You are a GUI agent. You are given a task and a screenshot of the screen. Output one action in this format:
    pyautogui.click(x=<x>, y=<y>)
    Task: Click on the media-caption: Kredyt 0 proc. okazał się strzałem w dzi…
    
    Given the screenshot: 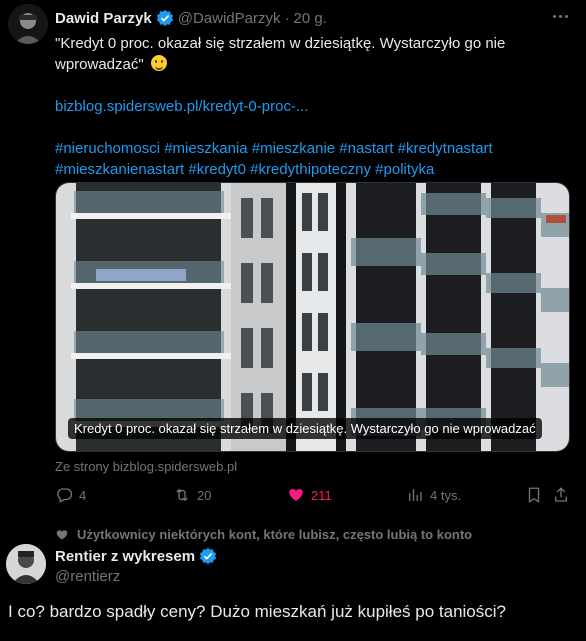 What is the action you would take?
    pyautogui.click(x=305, y=428)
    